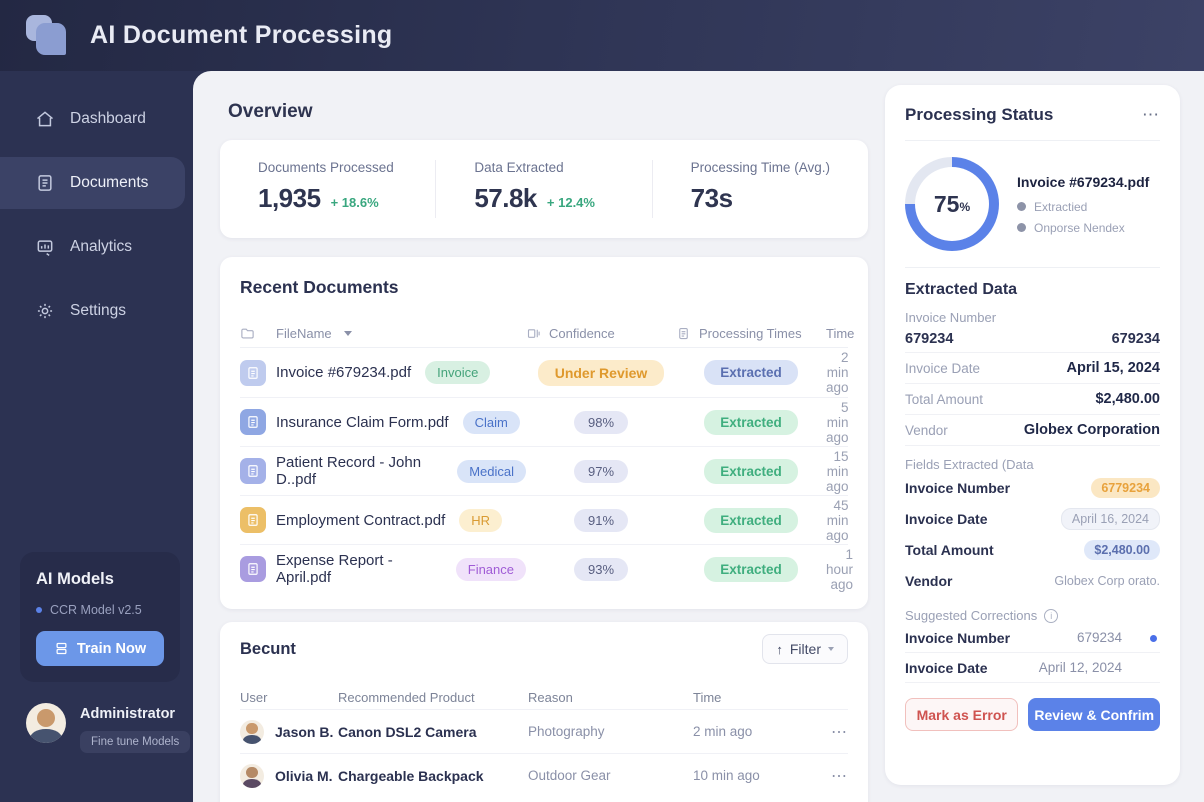 This screenshot has width=1204, height=802. What do you see at coordinates (111, 648) in the screenshot?
I see `train-now-label: Train Now` at bounding box center [111, 648].